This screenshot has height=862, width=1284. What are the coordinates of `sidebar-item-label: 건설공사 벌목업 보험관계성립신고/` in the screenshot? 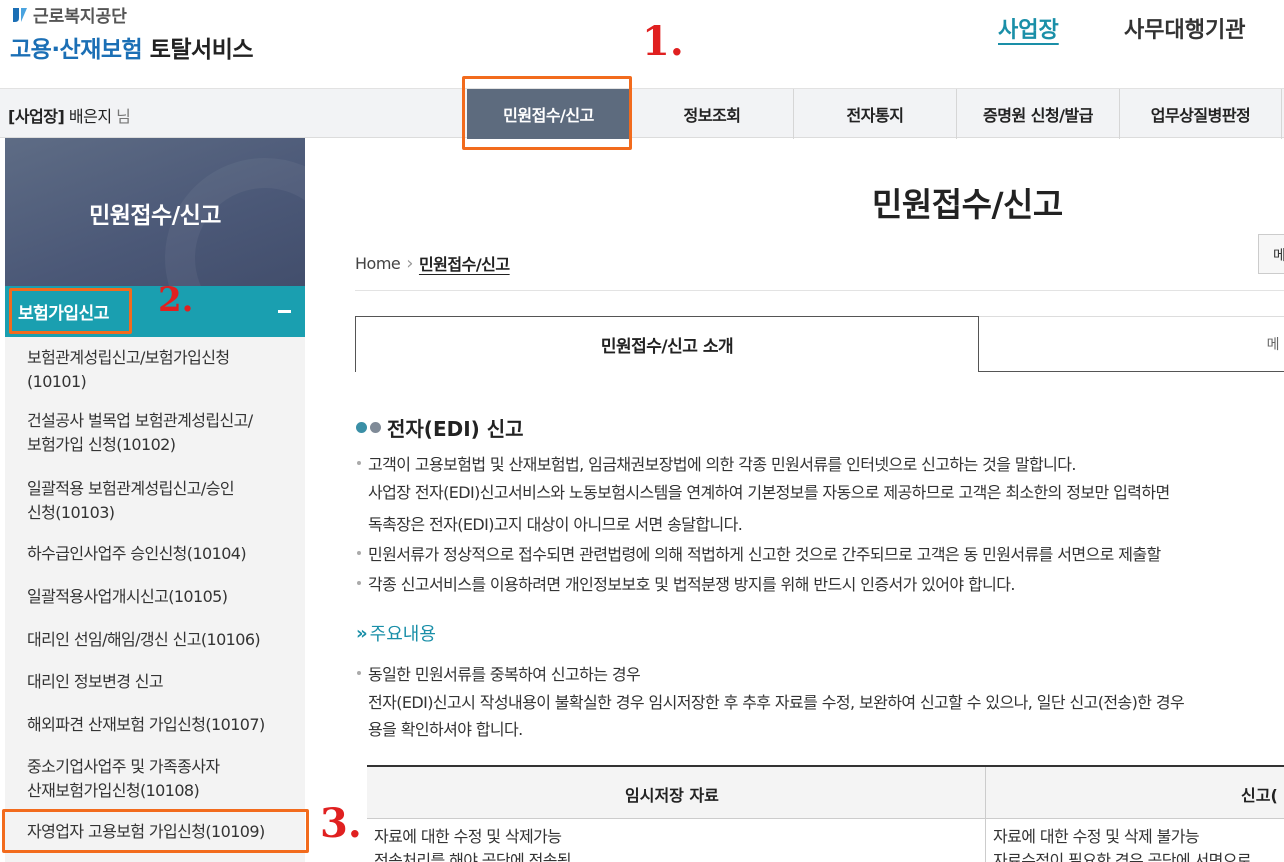 It's located at (140, 420).